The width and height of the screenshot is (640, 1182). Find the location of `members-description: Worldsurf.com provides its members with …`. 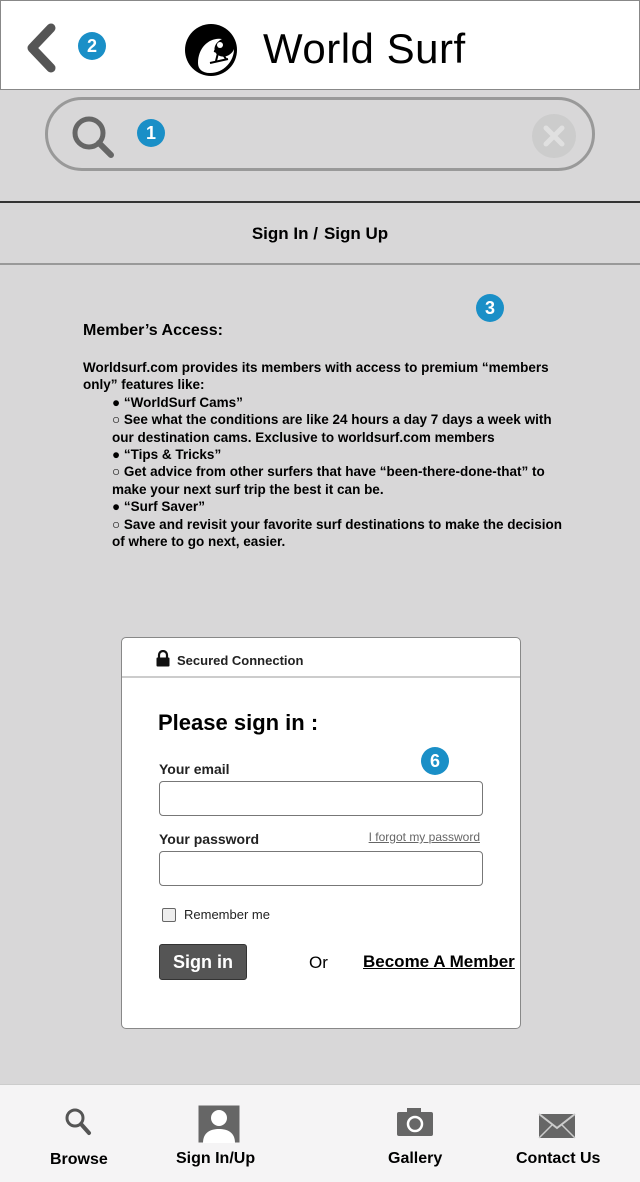

members-description: Worldsurf.com provides its members with … is located at coordinates (328, 454).